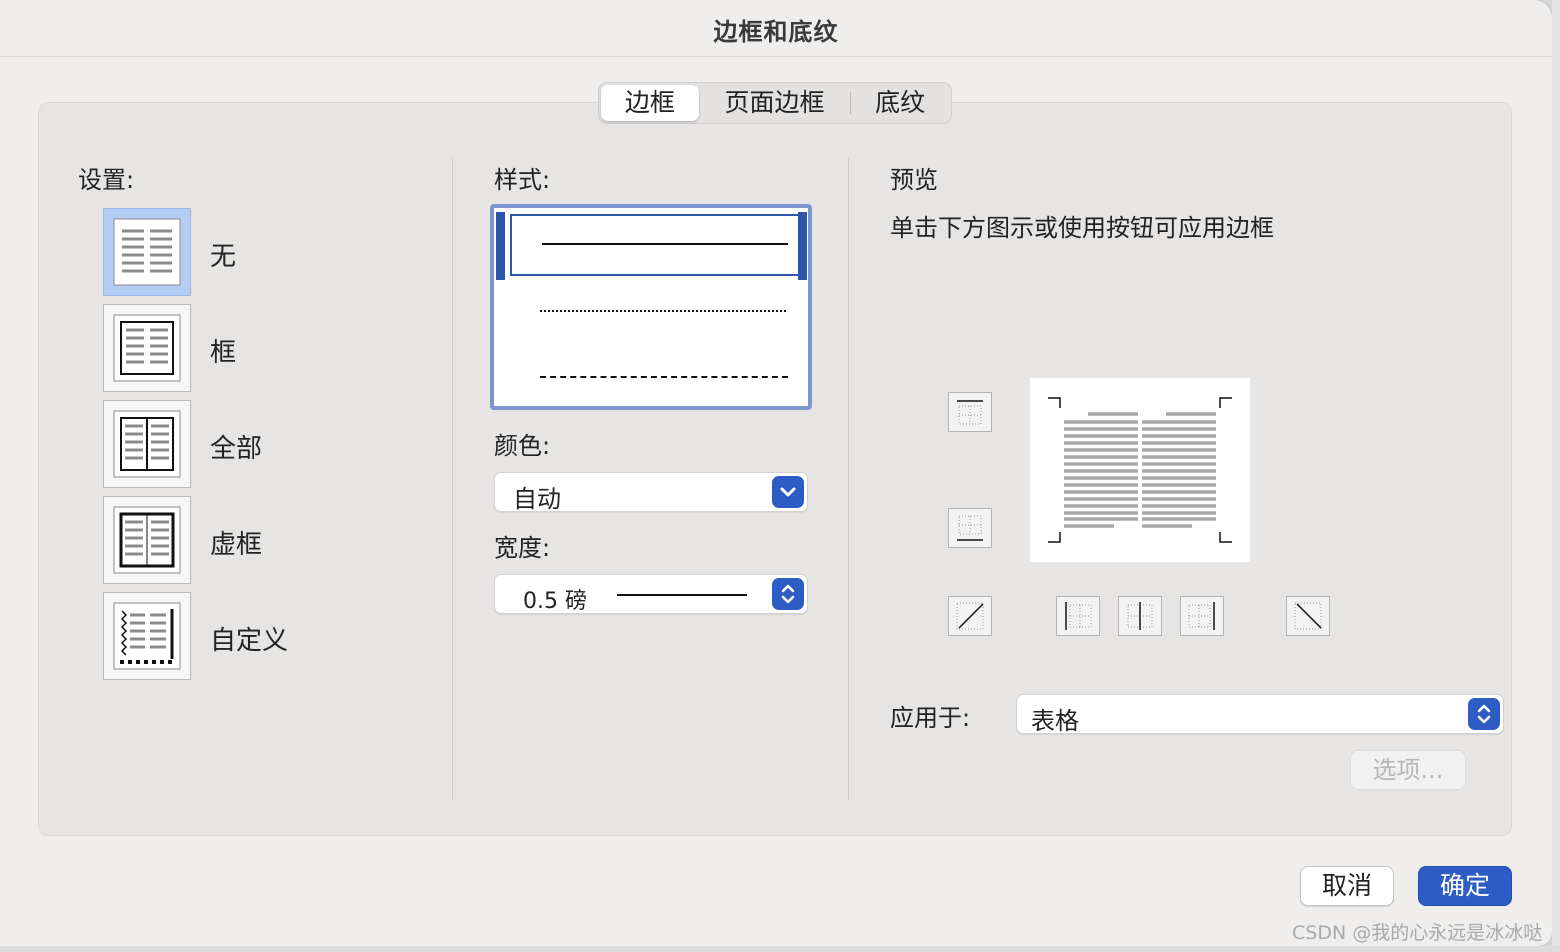 The height and width of the screenshot is (952, 1560). I want to click on width-label: 宽度:, so click(522, 548).